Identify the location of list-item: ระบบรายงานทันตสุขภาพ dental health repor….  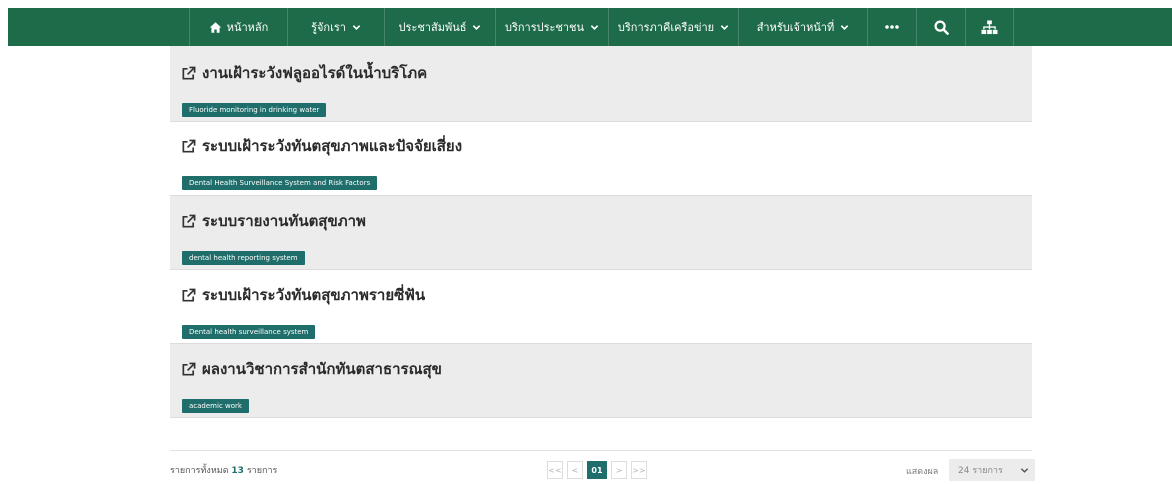
(601, 233).